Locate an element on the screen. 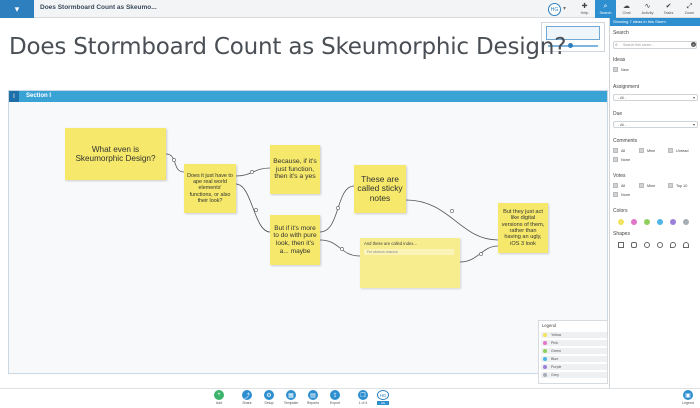 The image size is (700, 408). search-button: ⌕ Search is located at coordinates (605, 9).